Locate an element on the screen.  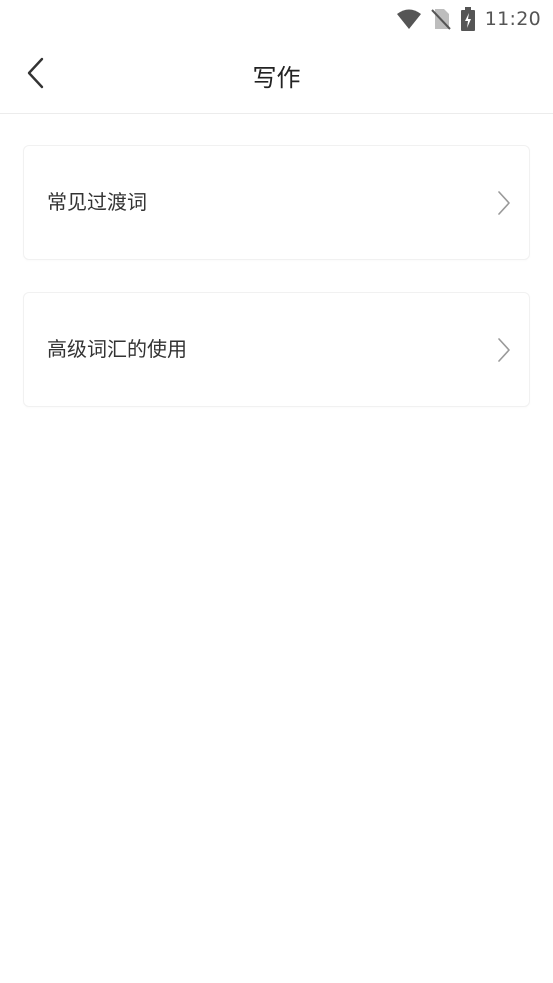
card-advanced-vocabulary: 高级词汇的使用 is located at coordinates (276, 349).